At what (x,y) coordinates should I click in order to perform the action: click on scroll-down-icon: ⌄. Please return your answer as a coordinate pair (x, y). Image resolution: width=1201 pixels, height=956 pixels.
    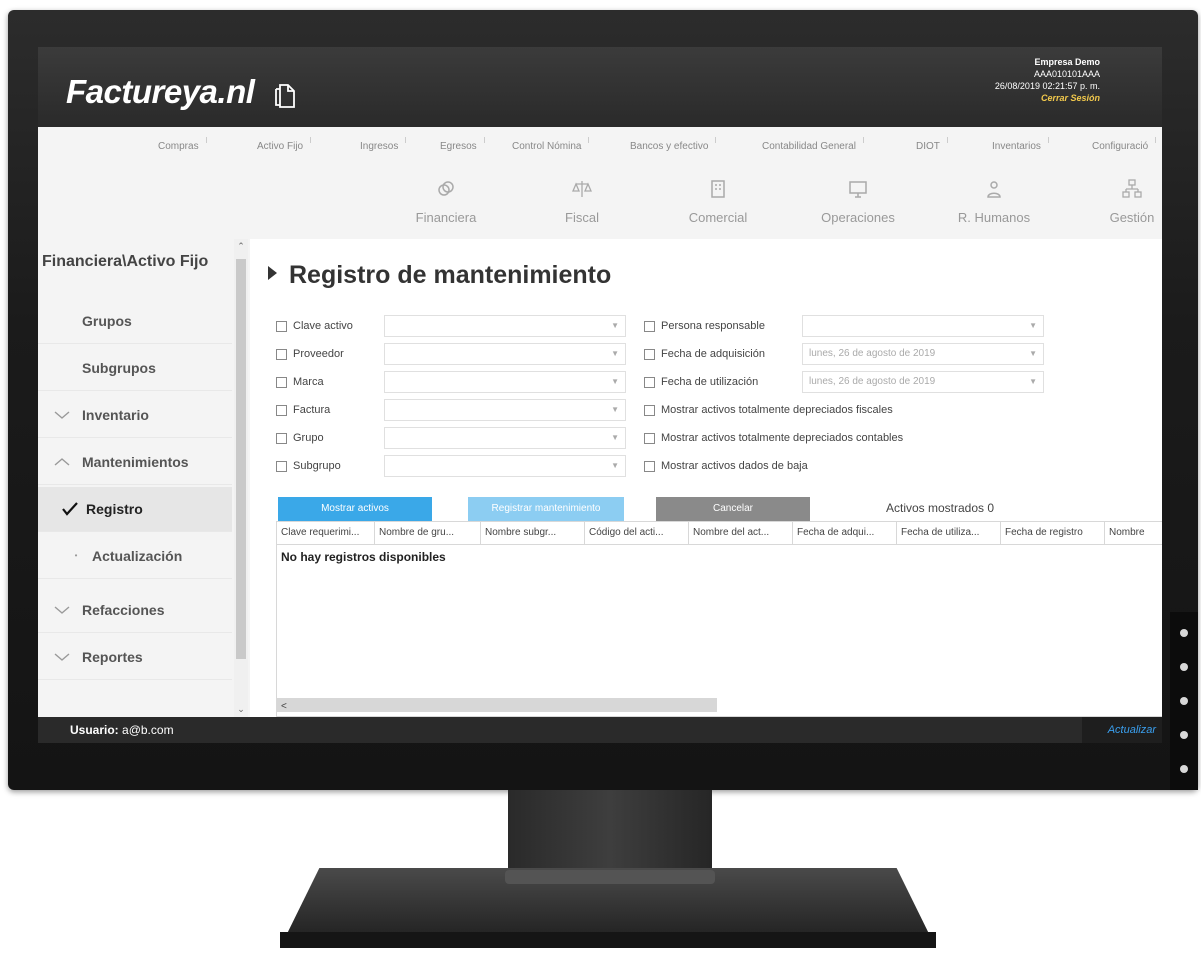
    Looking at the image, I should click on (241, 709).